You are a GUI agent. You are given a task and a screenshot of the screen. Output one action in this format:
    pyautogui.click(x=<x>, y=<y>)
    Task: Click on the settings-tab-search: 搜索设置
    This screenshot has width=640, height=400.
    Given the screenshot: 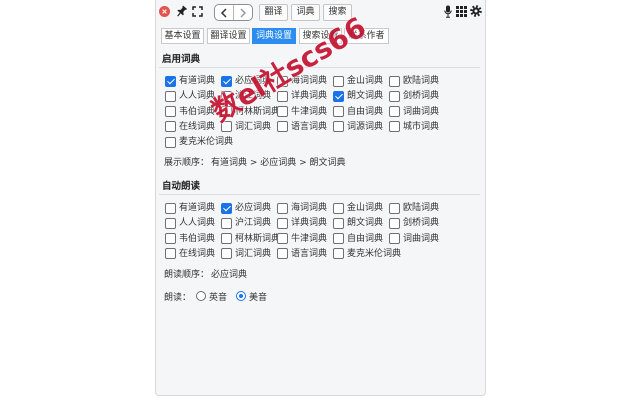 What is the action you would take?
    pyautogui.click(x=320, y=36)
    